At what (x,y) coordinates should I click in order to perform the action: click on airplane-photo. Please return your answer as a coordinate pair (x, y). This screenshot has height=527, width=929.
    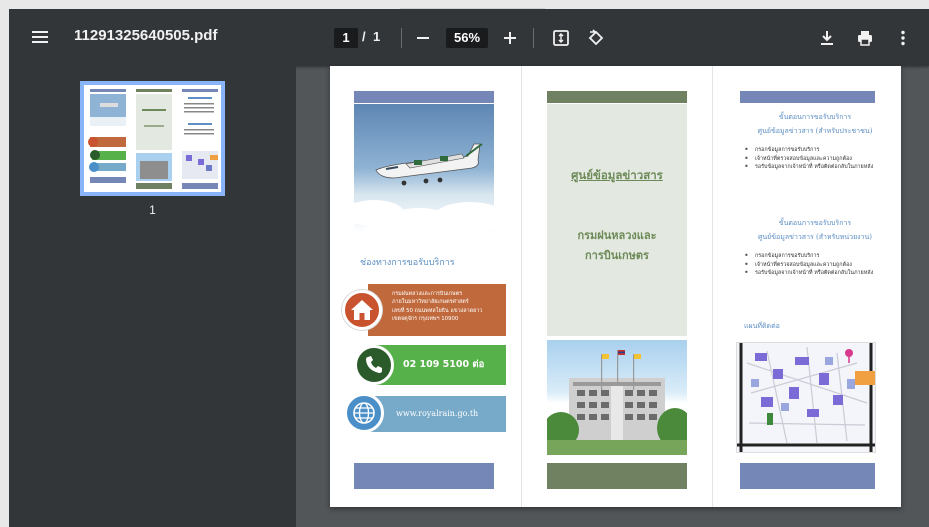
    Looking at the image, I should click on (424, 168).